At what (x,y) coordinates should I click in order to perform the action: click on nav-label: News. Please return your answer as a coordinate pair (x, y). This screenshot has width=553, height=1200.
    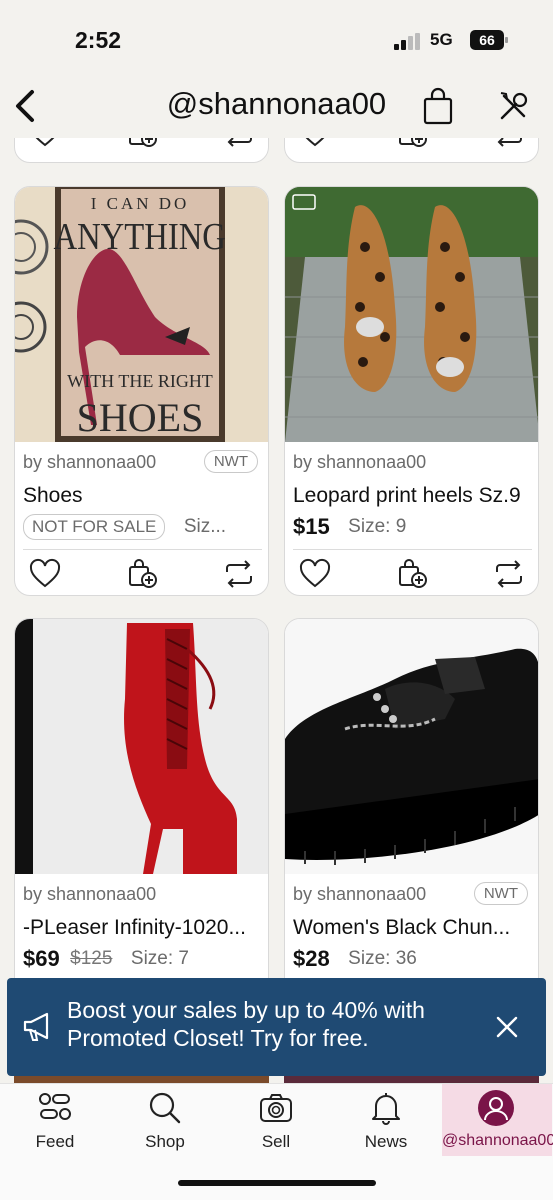
    Looking at the image, I should click on (386, 1141).